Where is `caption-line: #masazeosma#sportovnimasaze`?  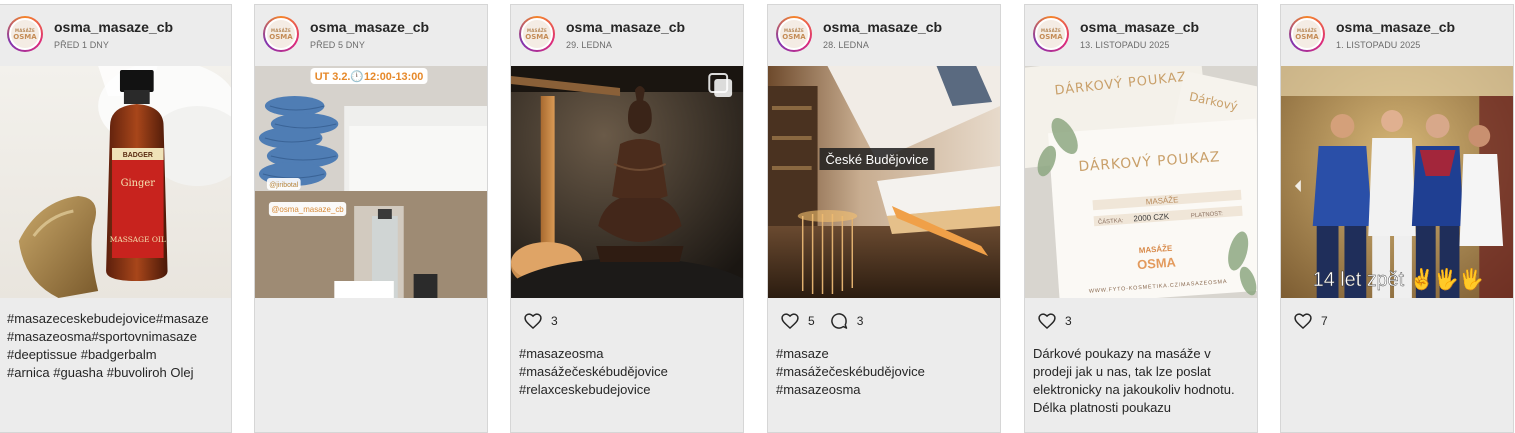
caption-line: #masazeosma#sportovnimasaze is located at coordinates (102, 336).